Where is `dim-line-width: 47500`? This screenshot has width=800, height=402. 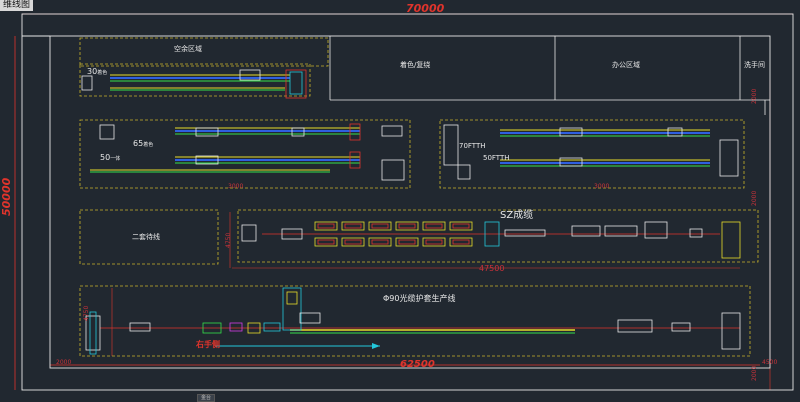 dim-line-width: 47500 is located at coordinates (492, 268).